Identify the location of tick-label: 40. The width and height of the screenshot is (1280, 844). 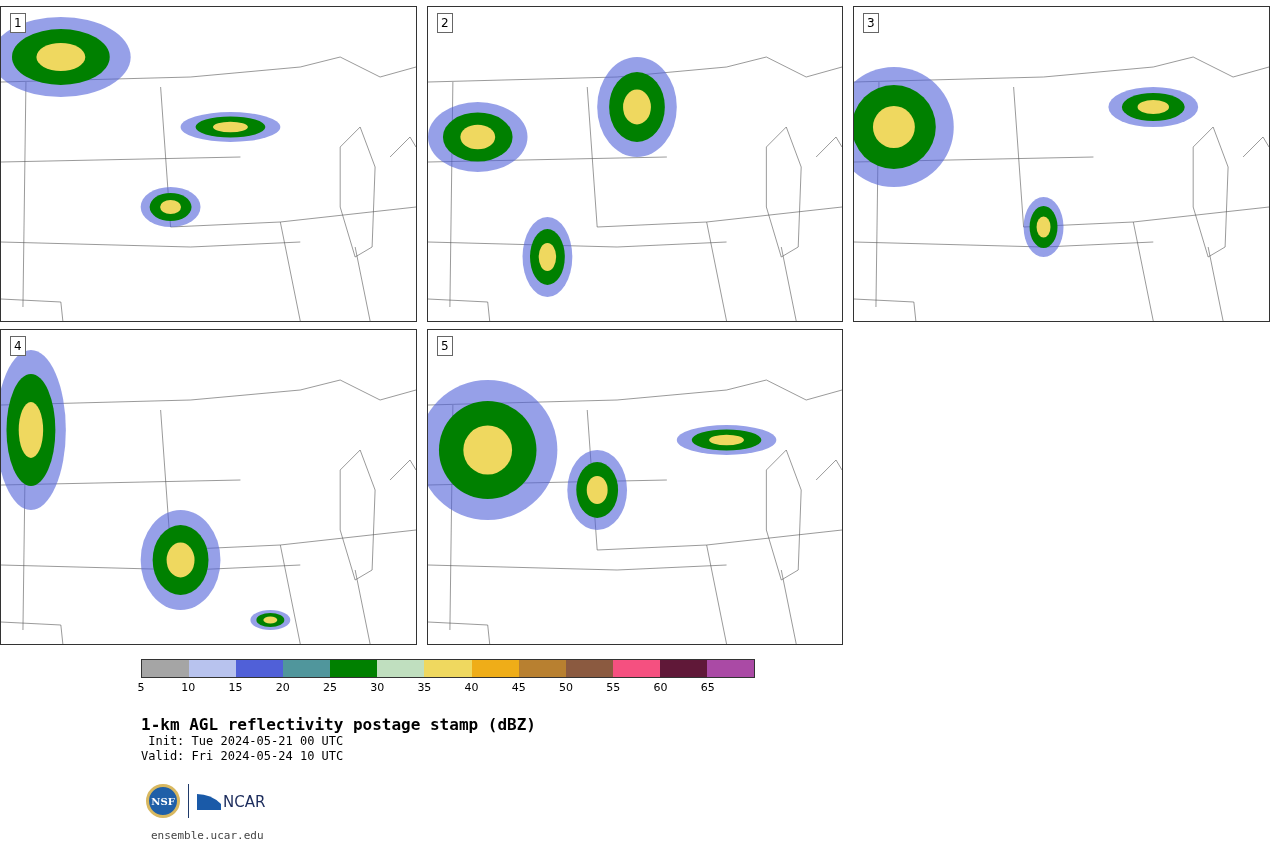
(471, 688).